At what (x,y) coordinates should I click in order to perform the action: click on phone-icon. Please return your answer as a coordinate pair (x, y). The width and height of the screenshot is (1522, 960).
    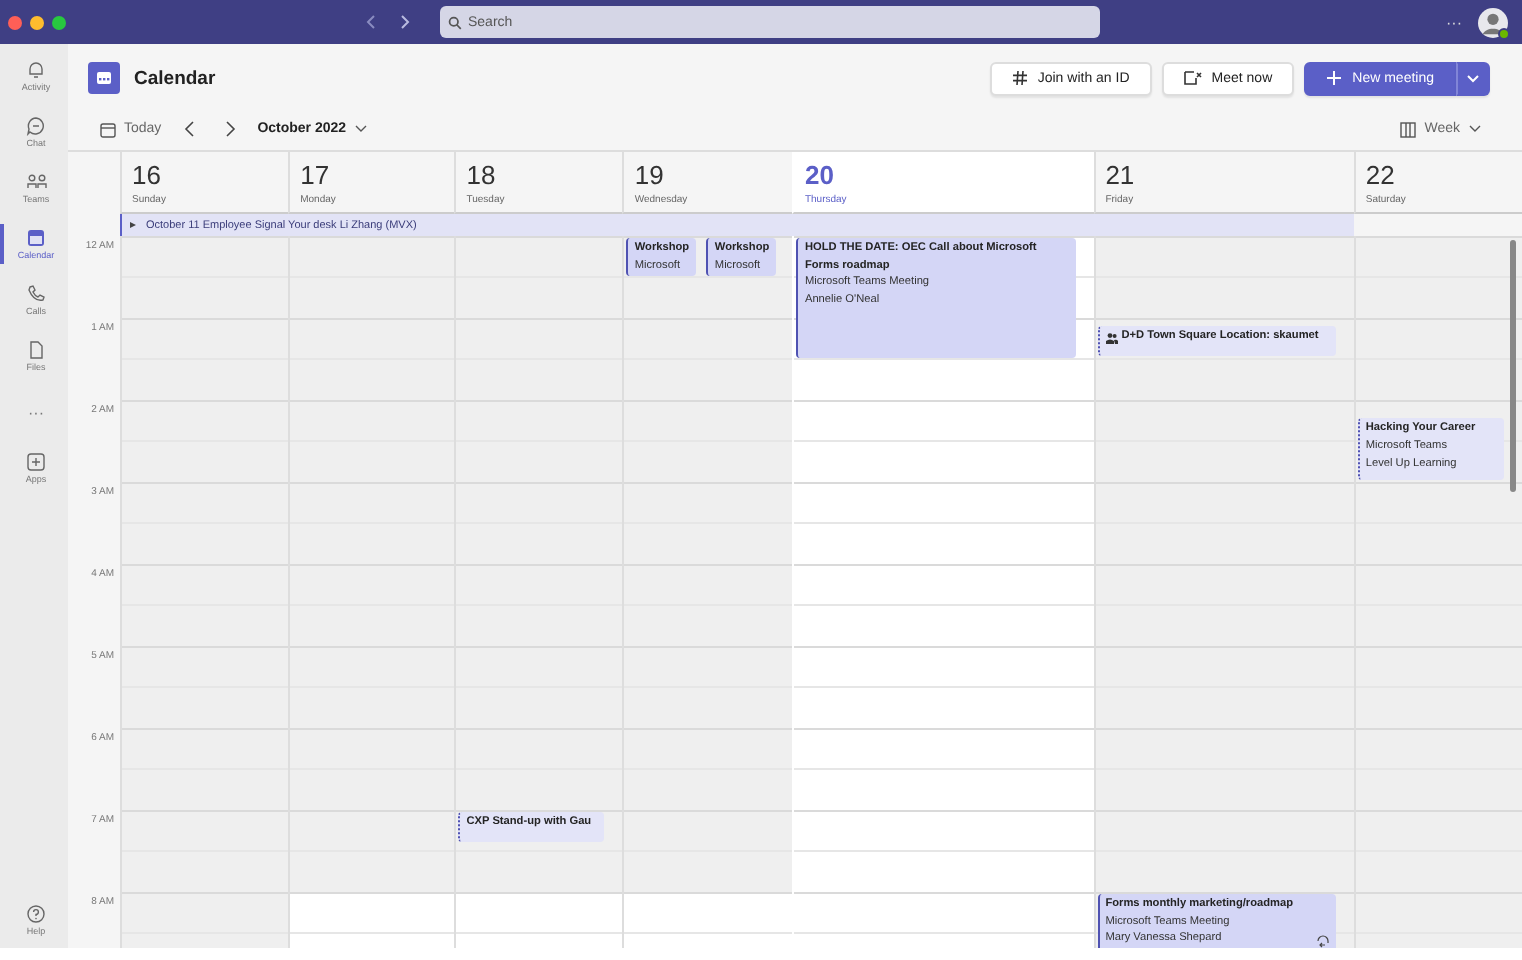
    Looking at the image, I should click on (36, 294).